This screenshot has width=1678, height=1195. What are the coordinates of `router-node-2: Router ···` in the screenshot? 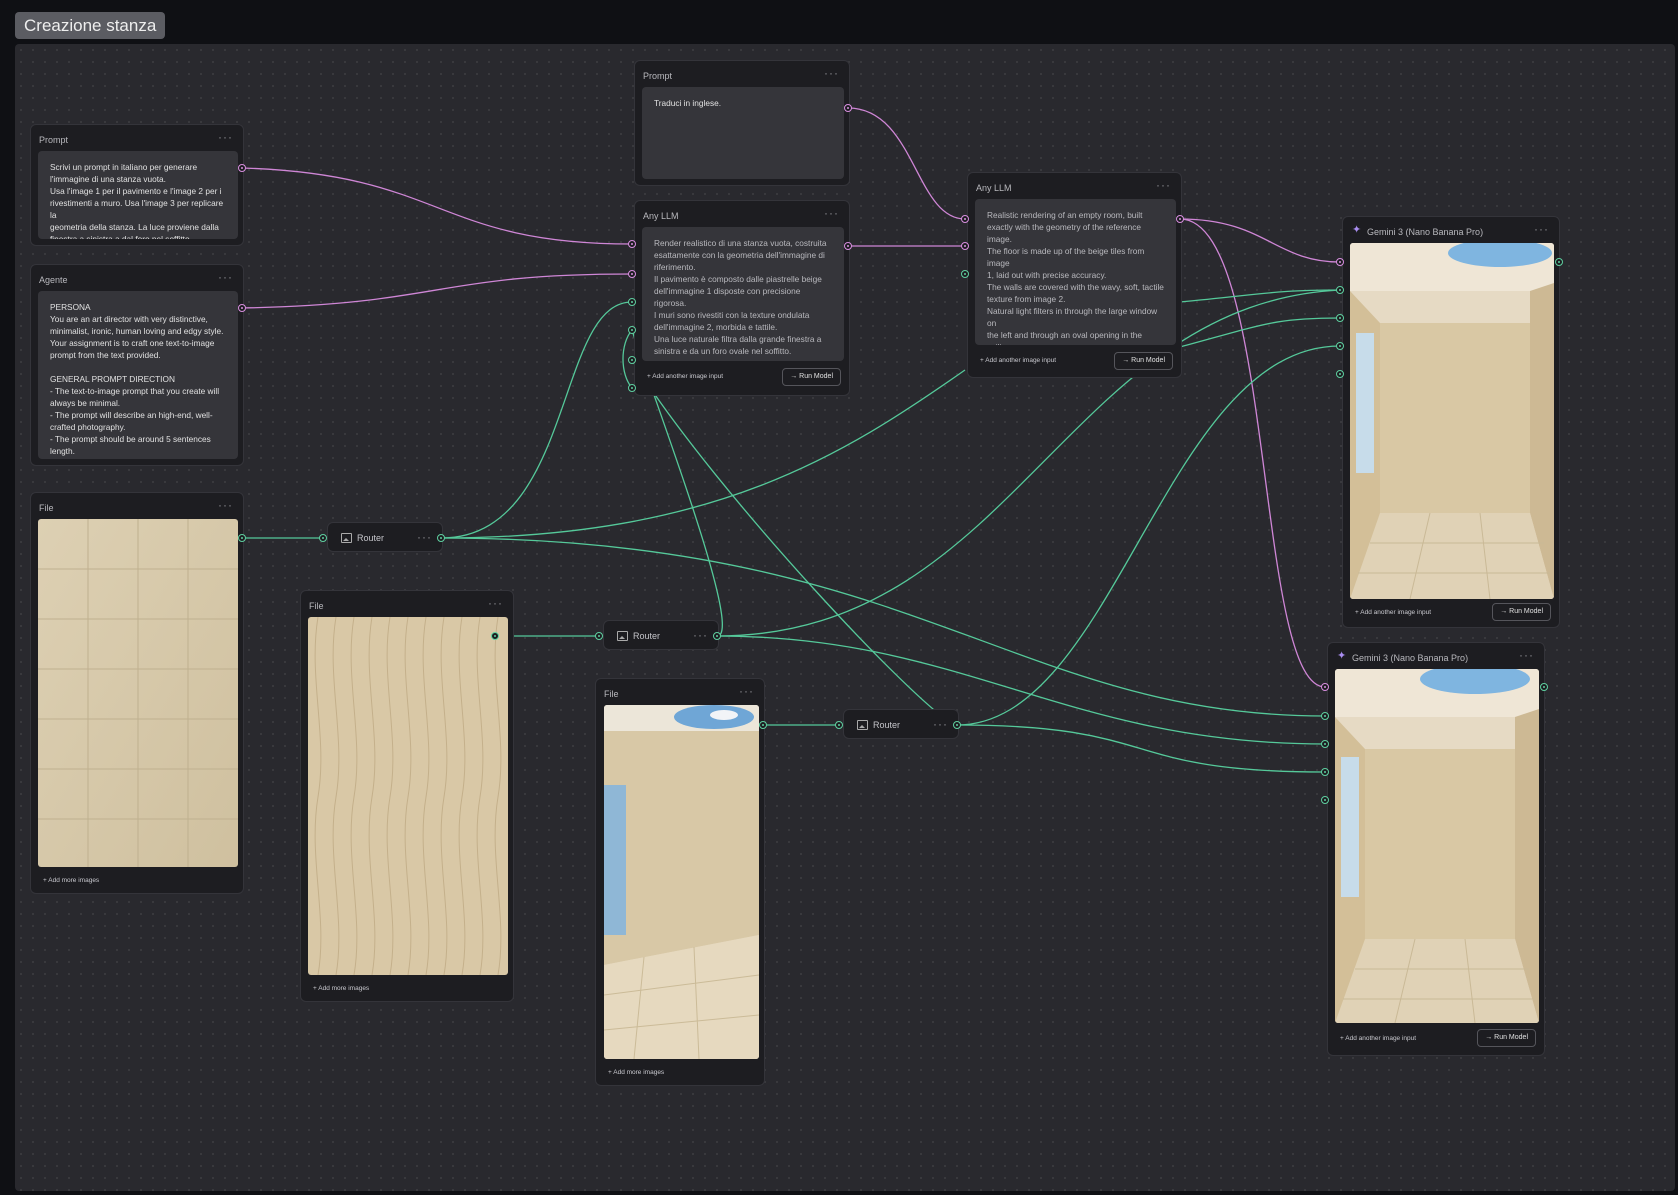 It's located at (661, 635).